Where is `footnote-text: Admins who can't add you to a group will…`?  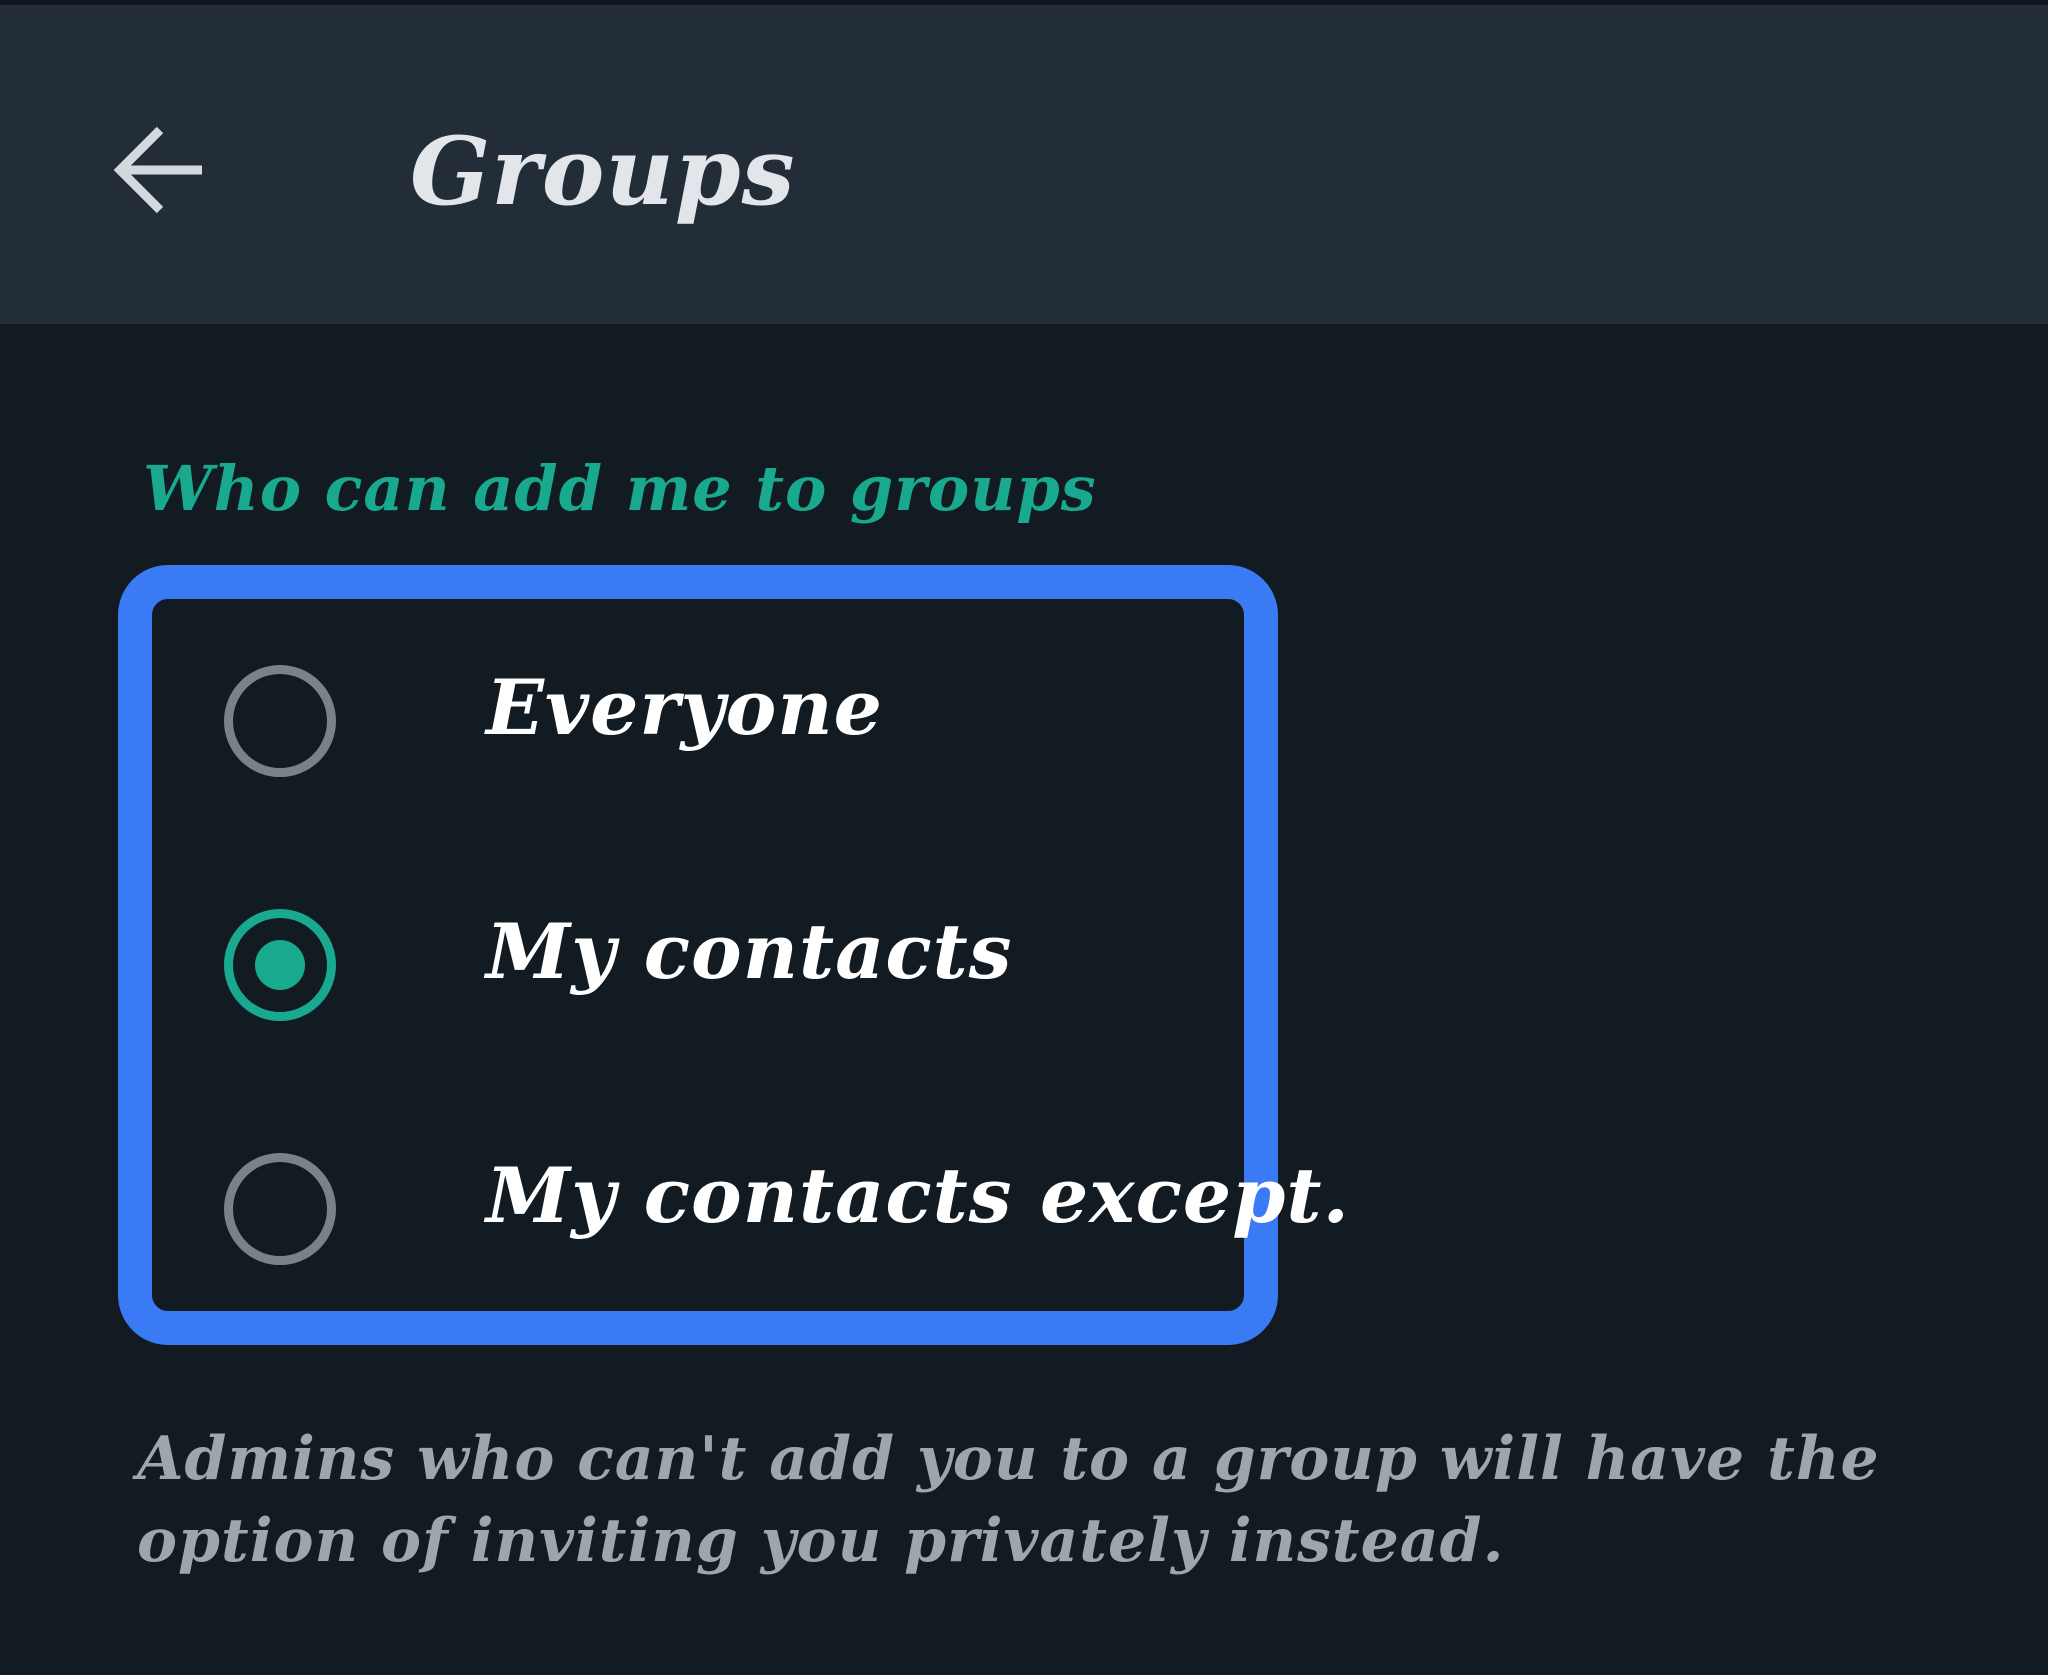
footnote-text: Admins who can't add you to a group will… is located at coordinates (1008, 1500).